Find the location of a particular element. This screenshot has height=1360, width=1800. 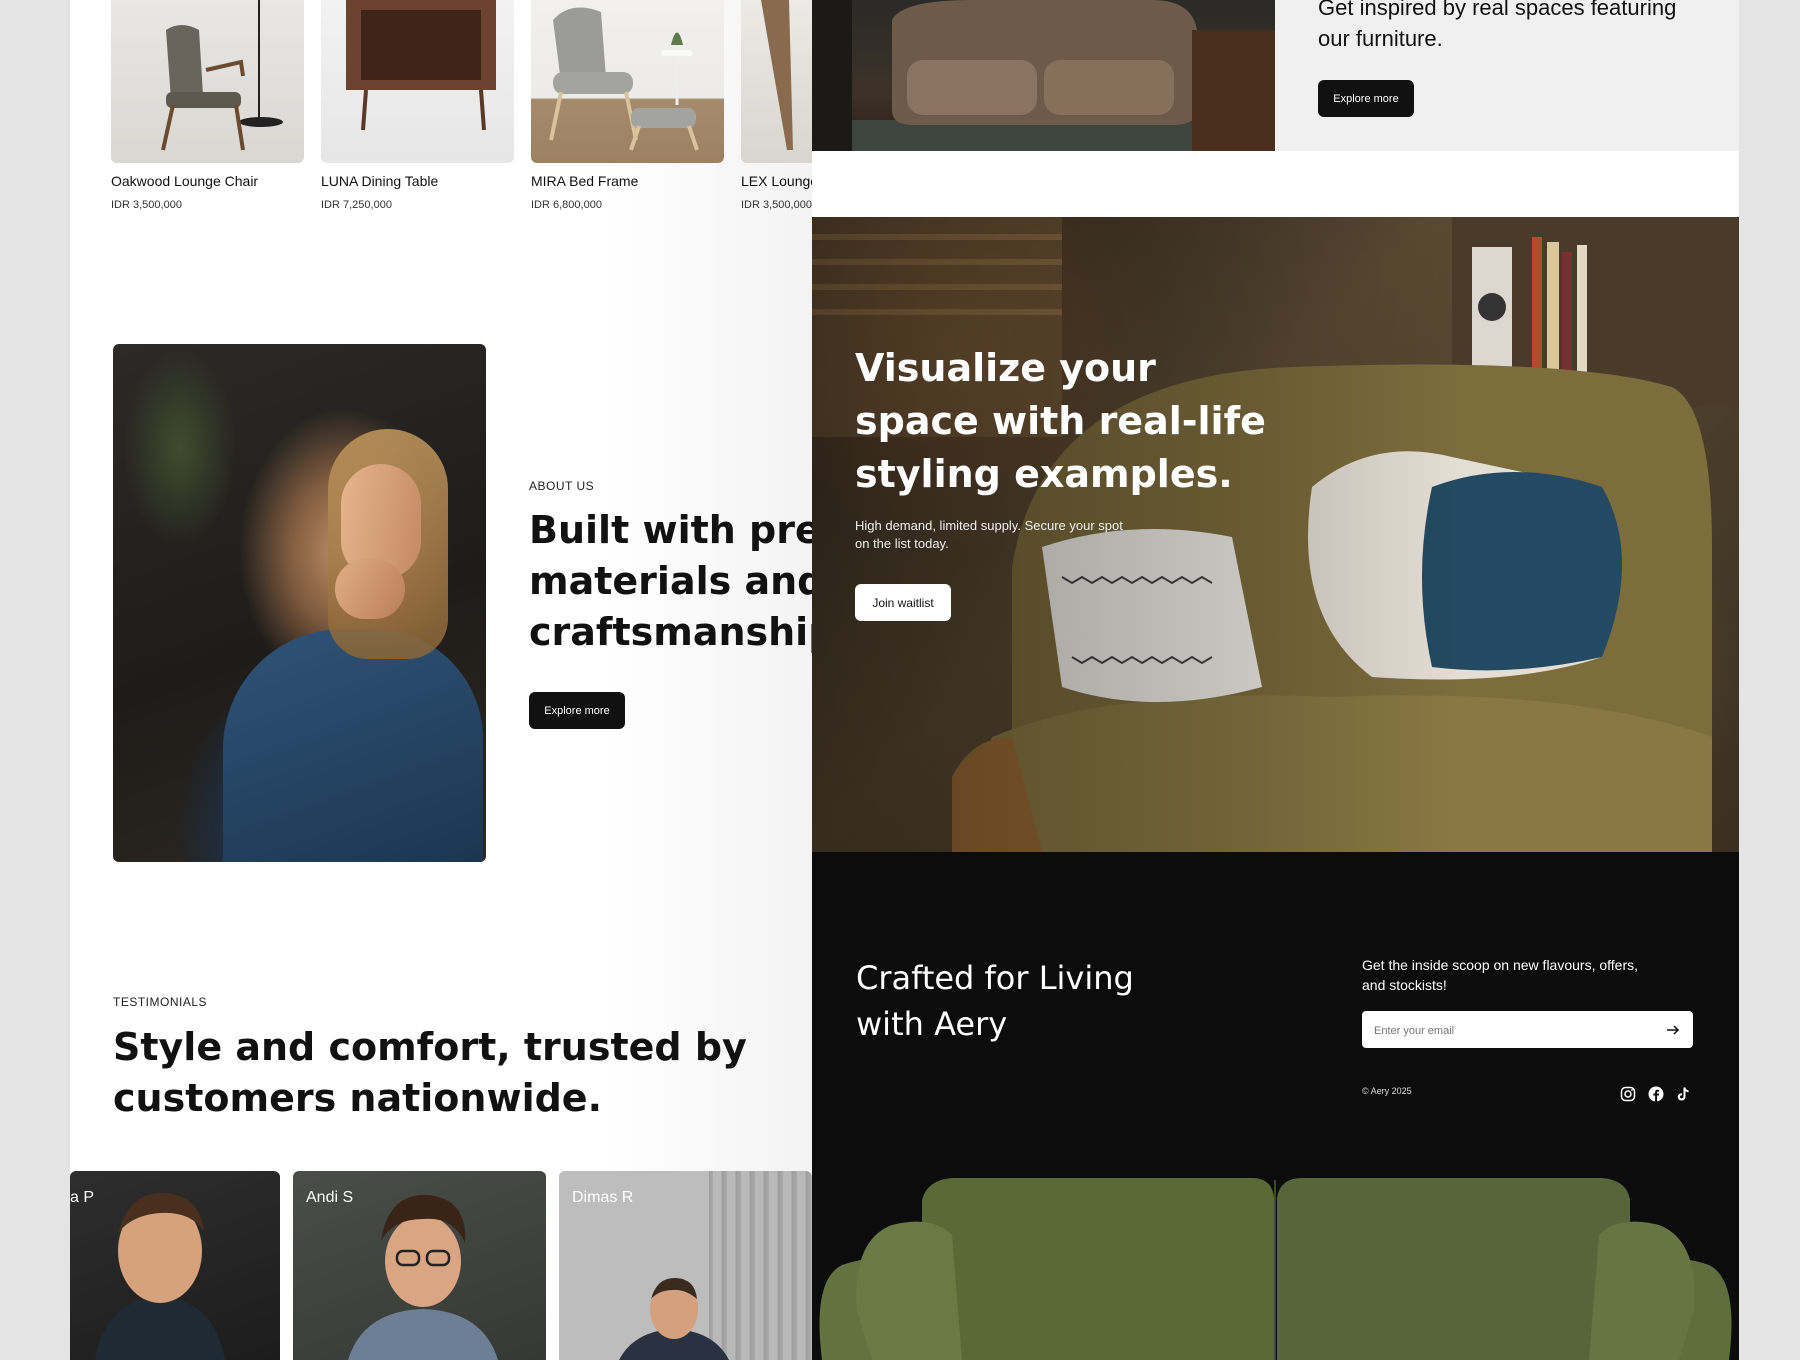

testimonial-card: a P is located at coordinates (175, 1265).